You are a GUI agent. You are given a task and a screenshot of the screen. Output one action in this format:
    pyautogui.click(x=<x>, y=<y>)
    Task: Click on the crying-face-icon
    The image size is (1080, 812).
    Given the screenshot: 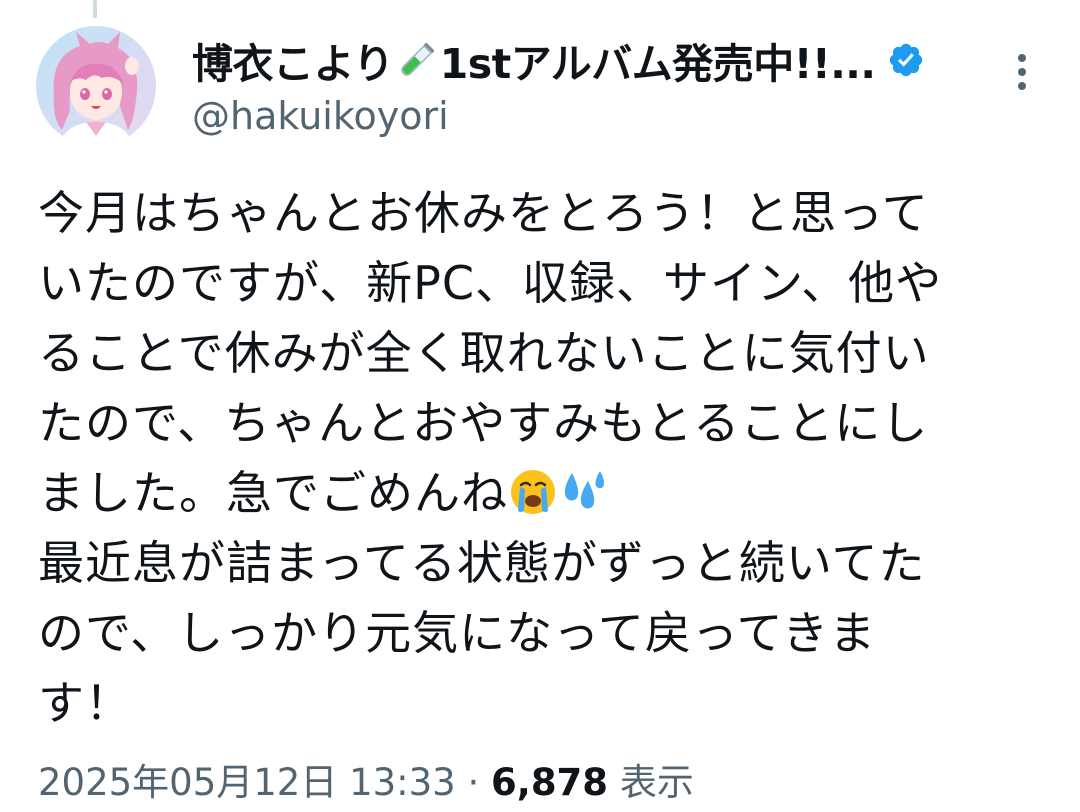 What is the action you would take?
    pyautogui.click(x=533, y=501)
    